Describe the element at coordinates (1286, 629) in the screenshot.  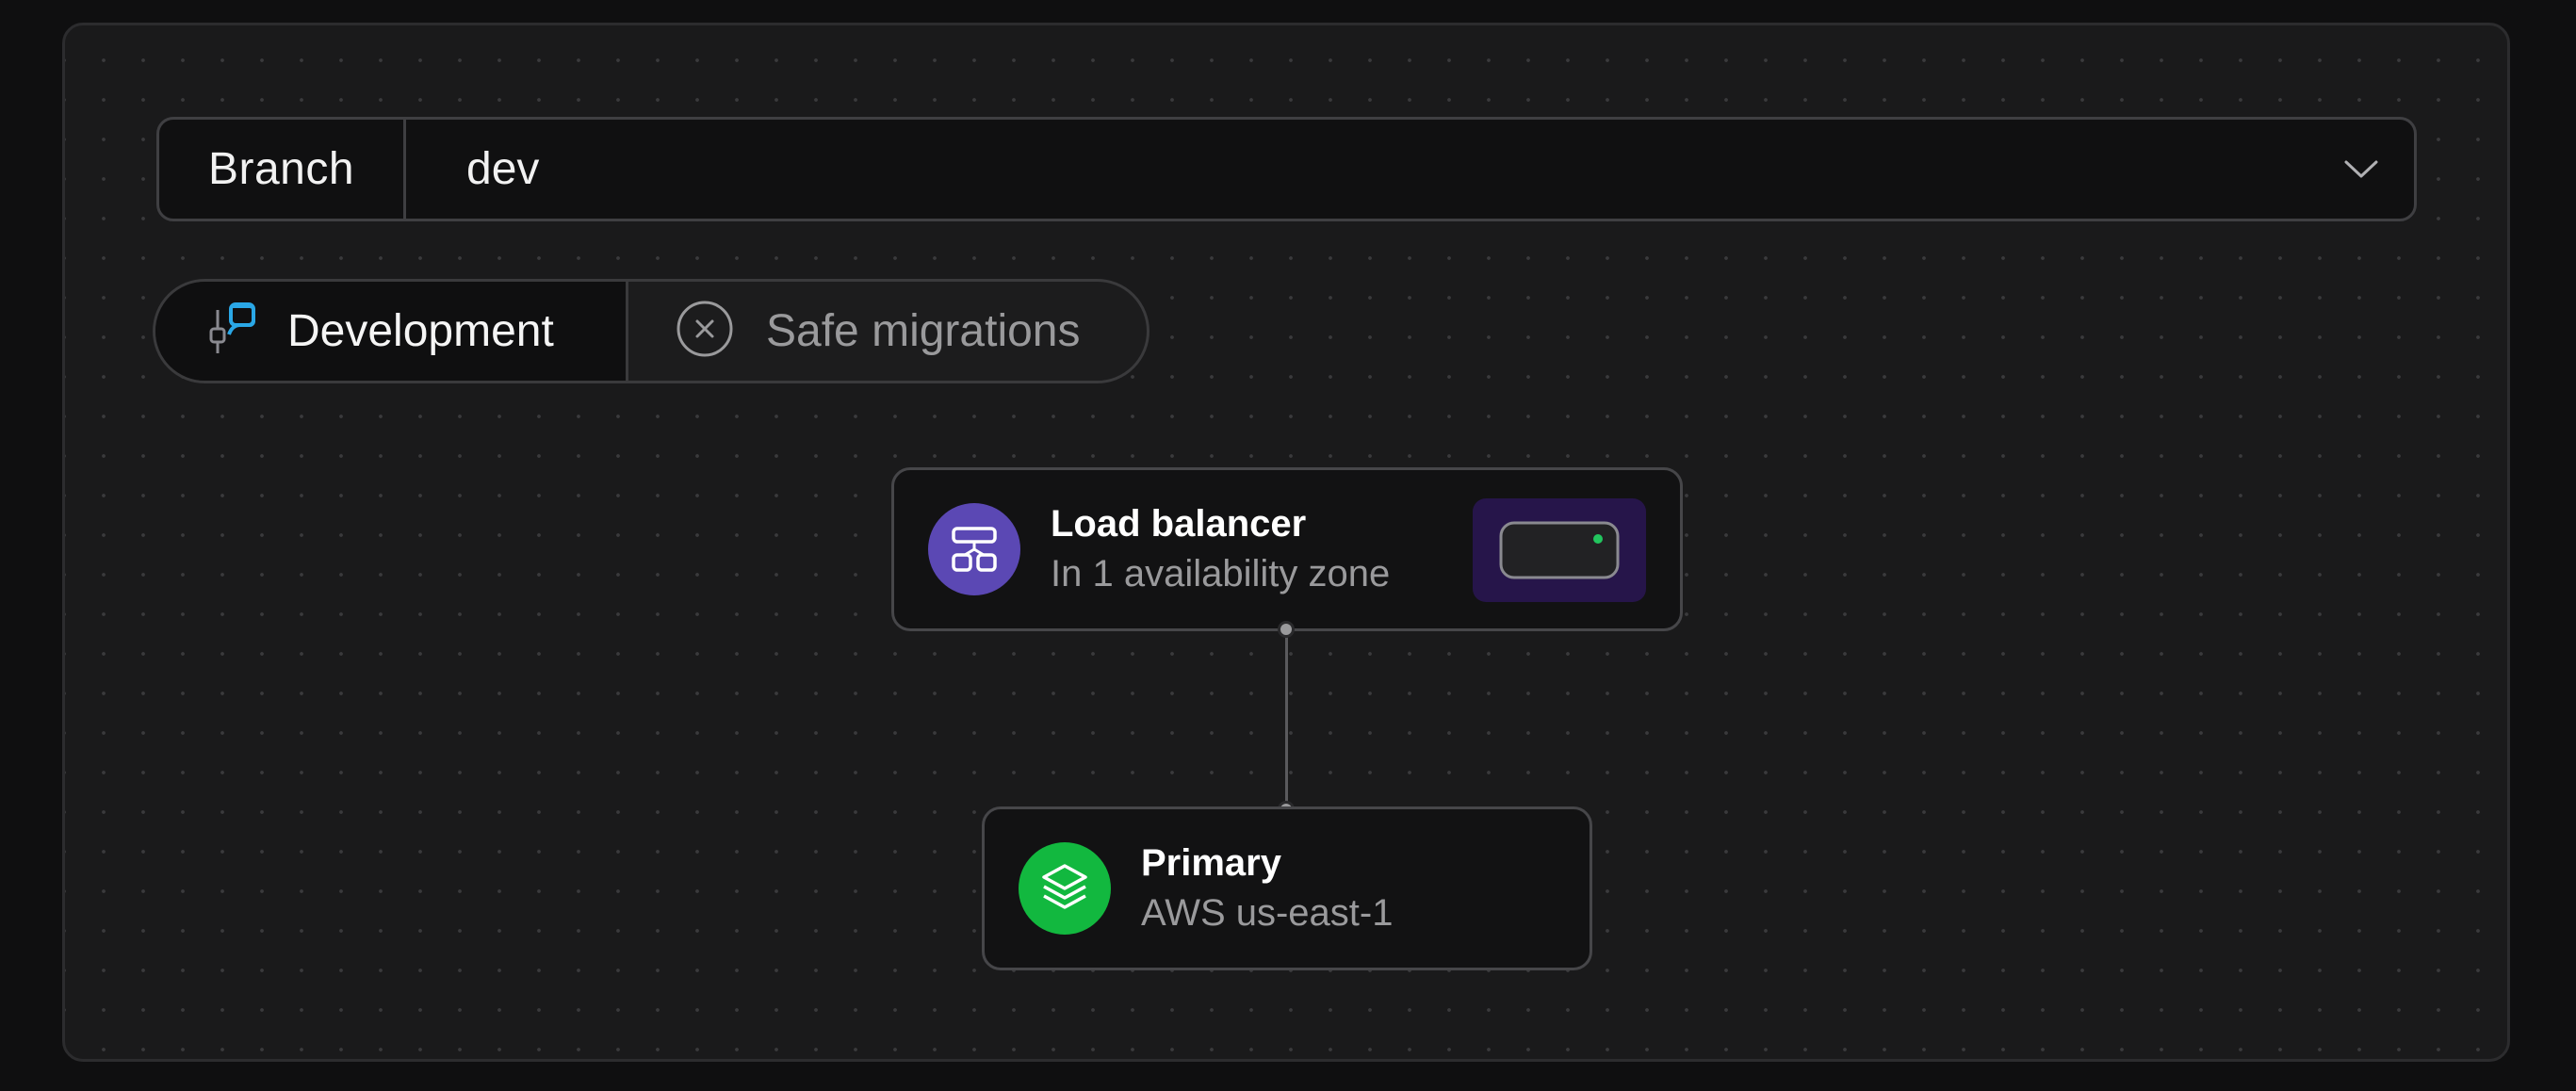
I see `connector-handle-top` at that location.